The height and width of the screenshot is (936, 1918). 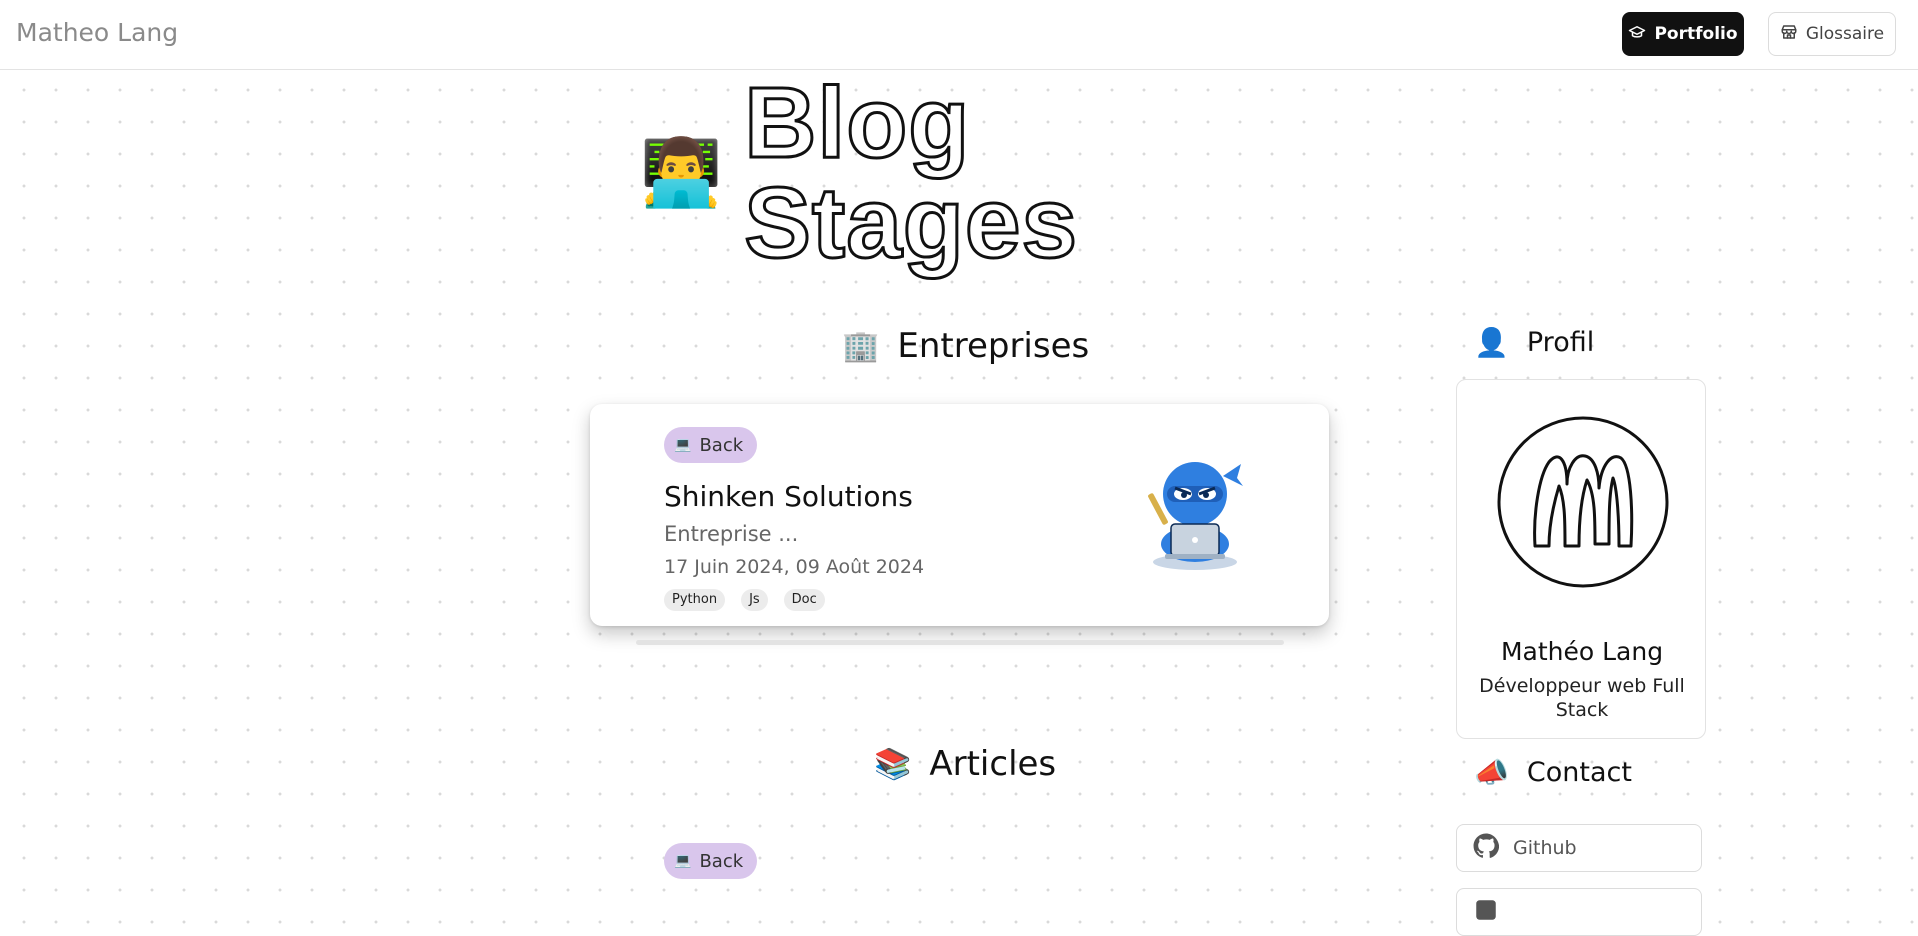 What do you see at coordinates (1583, 502) in the screenshot?
I see `profile-logo` at bounding box center [1583, 502].